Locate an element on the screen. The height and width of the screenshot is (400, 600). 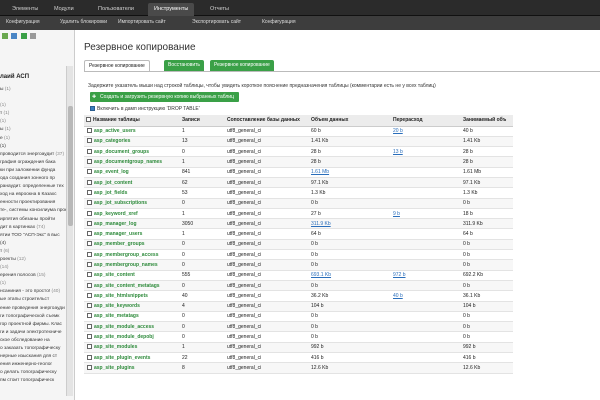
tree-item: гор проектной фирмы. Клас is located at coordinates (34, 325).